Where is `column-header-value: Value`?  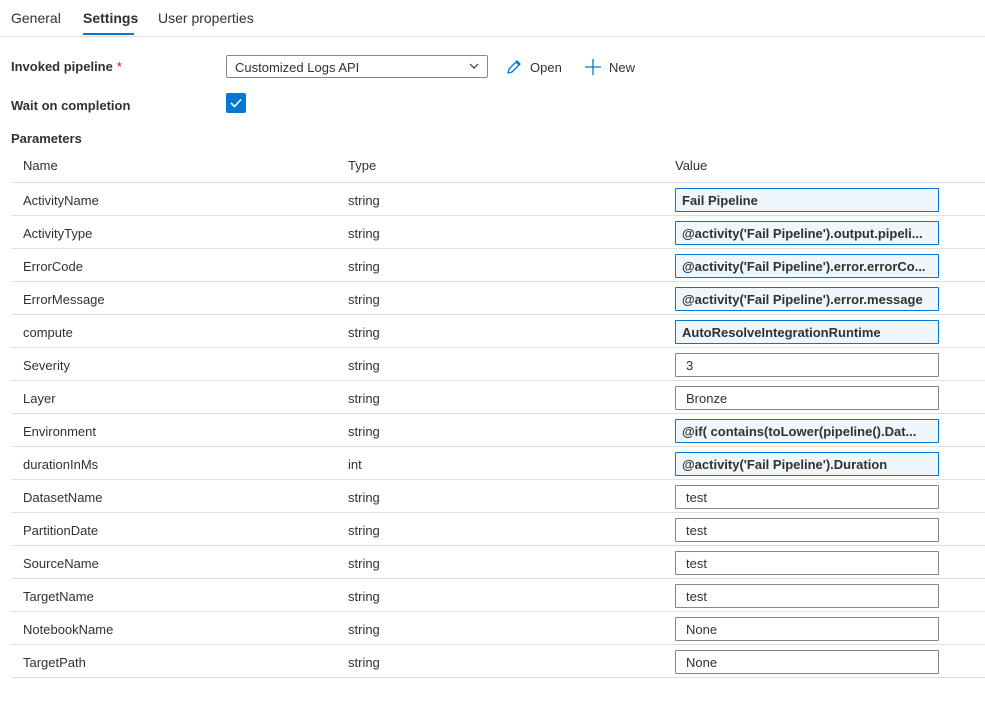
column-header-value: Value is located at coordinates (691, 165).